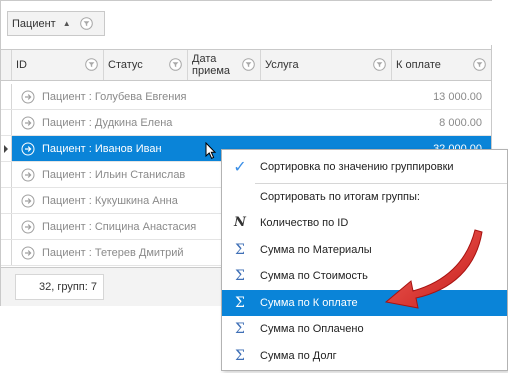 The height and width of the screenshot is (373, 508). I want to click on column-header-label: ID, so click(21, 65).